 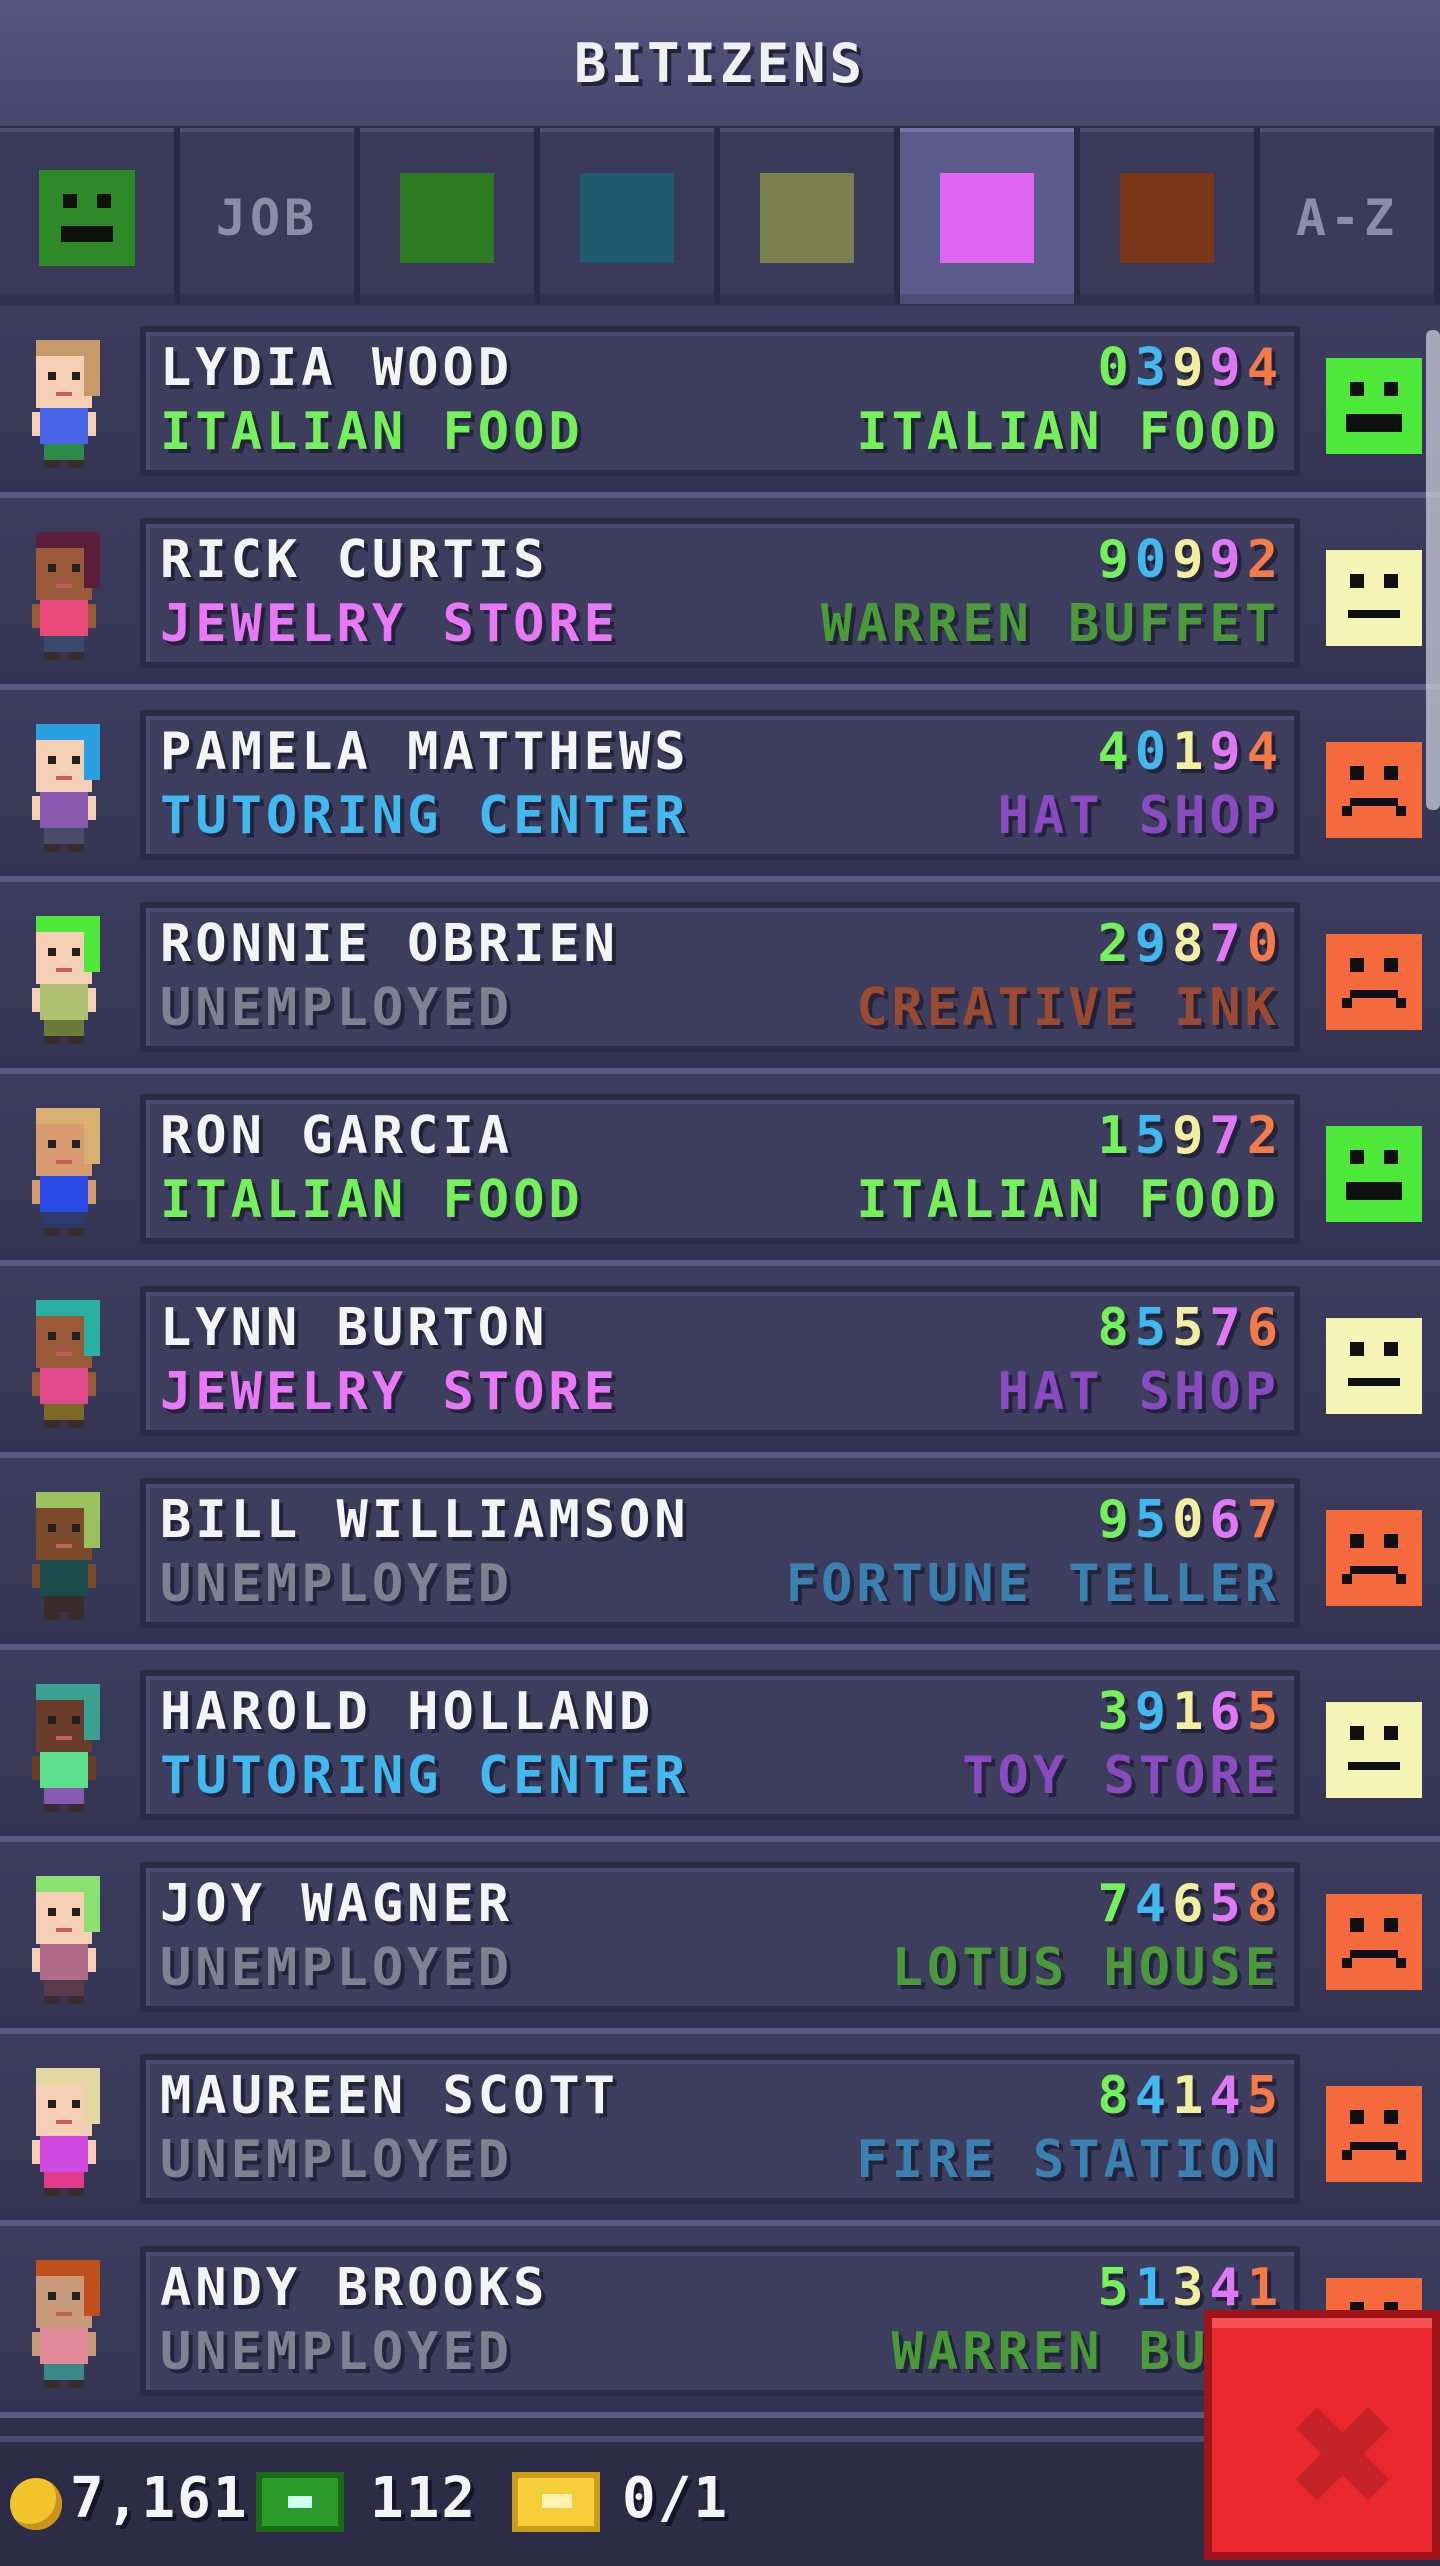 What do you see at coordinates (1190, 2288) in the screenshot?
I see `skill-digits: 51341` at bounding box center [1190, 2288].